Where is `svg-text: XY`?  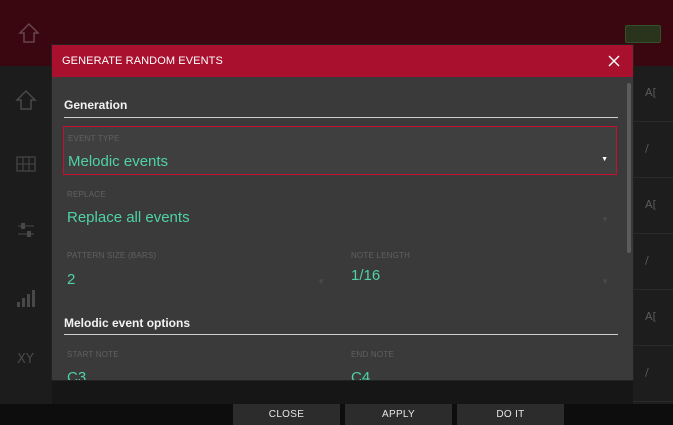
svg-text: XY is located at coordinates (25, 359).